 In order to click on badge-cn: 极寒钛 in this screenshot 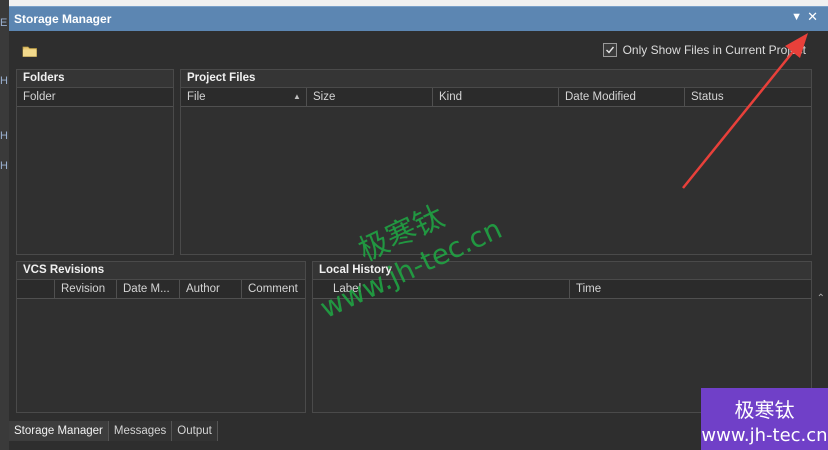, I will do `click(764, 410)`.